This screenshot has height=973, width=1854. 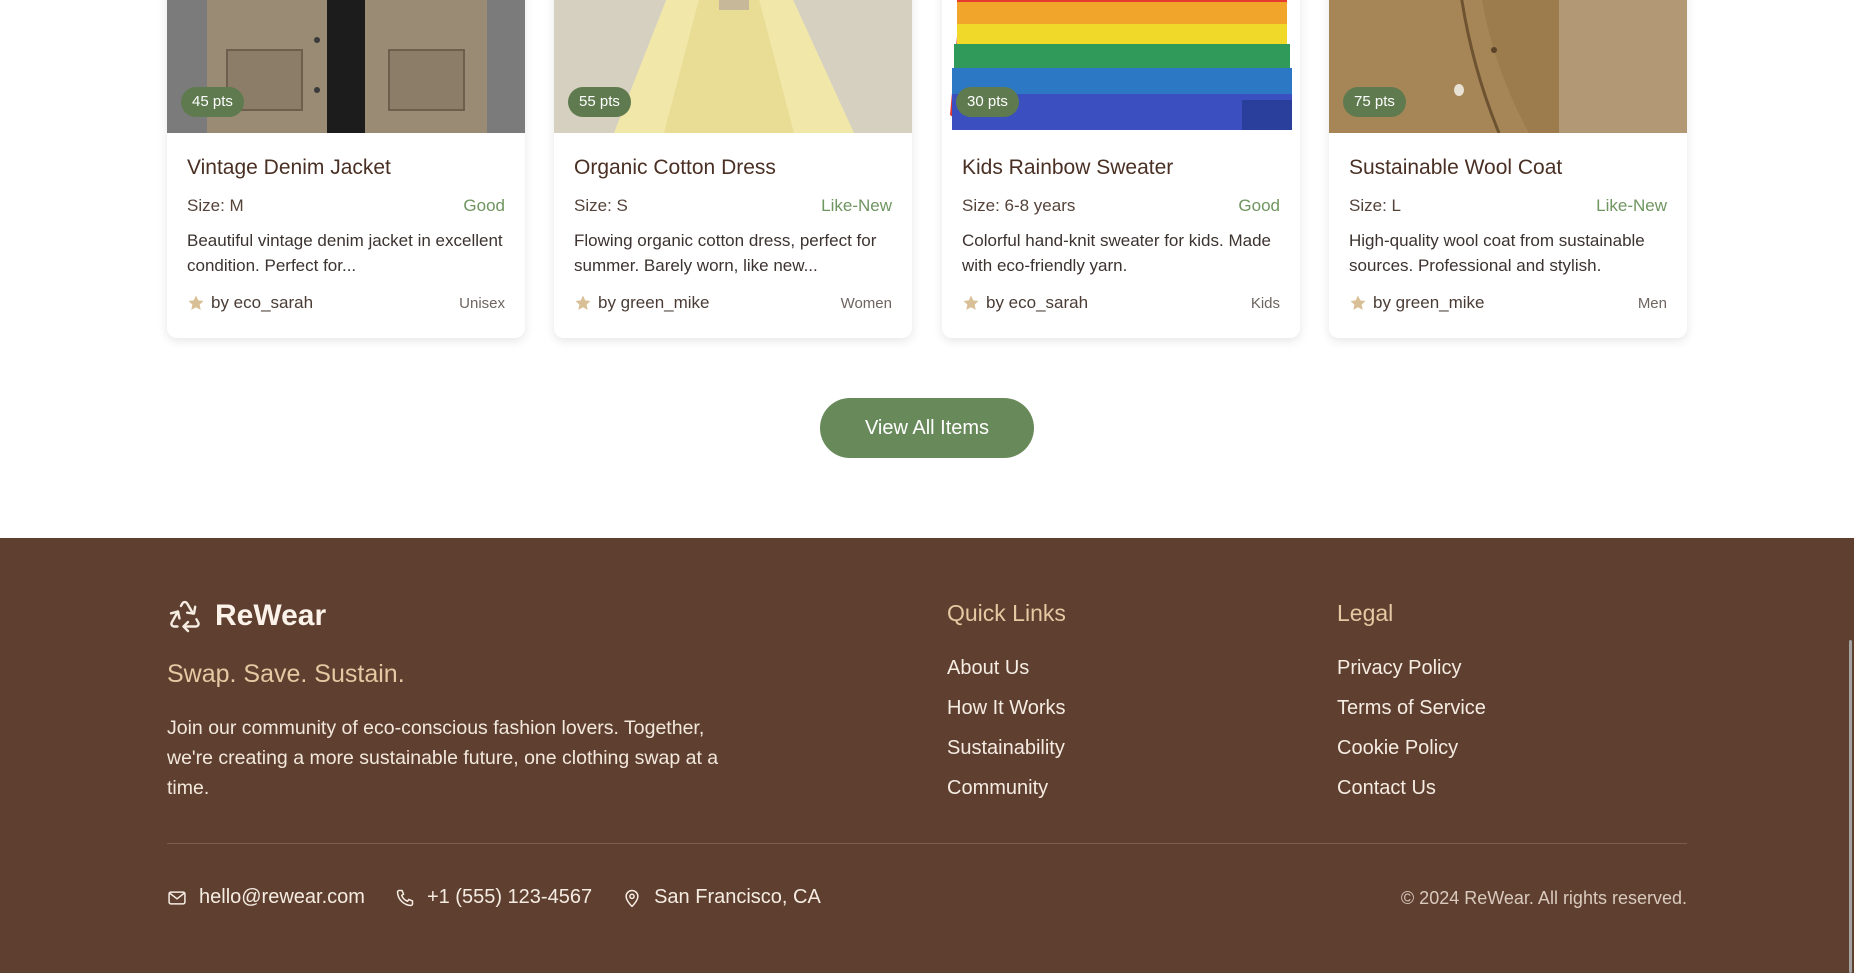 I want to click on item-title: Vintage Denim Jacket, so click(x=289, y=168).